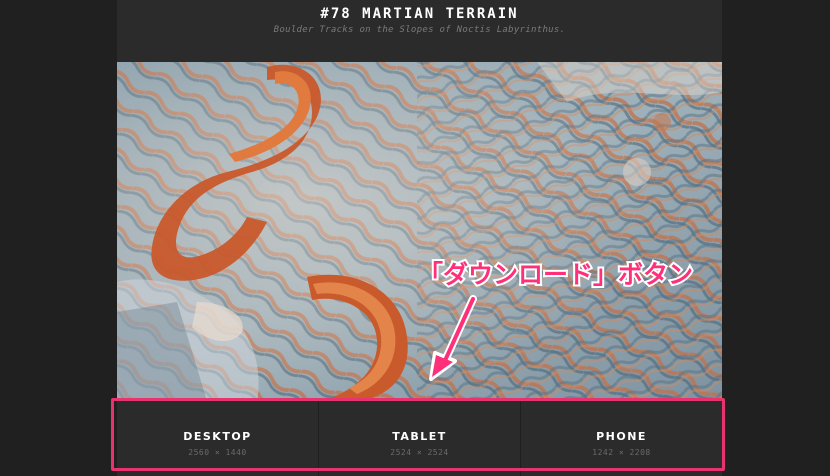  I want to click on annotation-arrow-icon, so click(453, 338).